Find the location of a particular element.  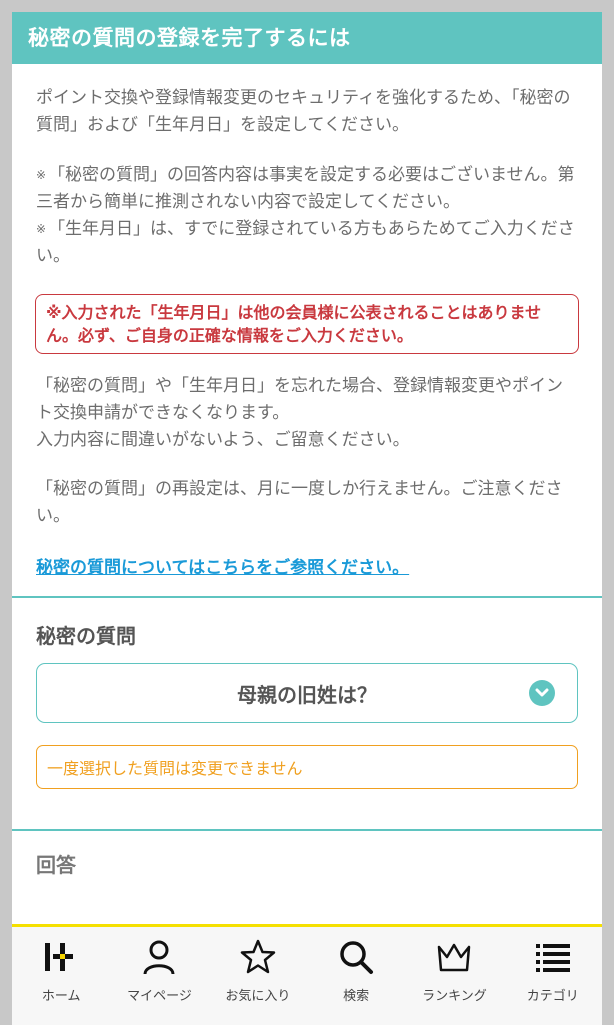

page-title: 秘密の質問の登録を完了するには is located at coordinates (307, 38).